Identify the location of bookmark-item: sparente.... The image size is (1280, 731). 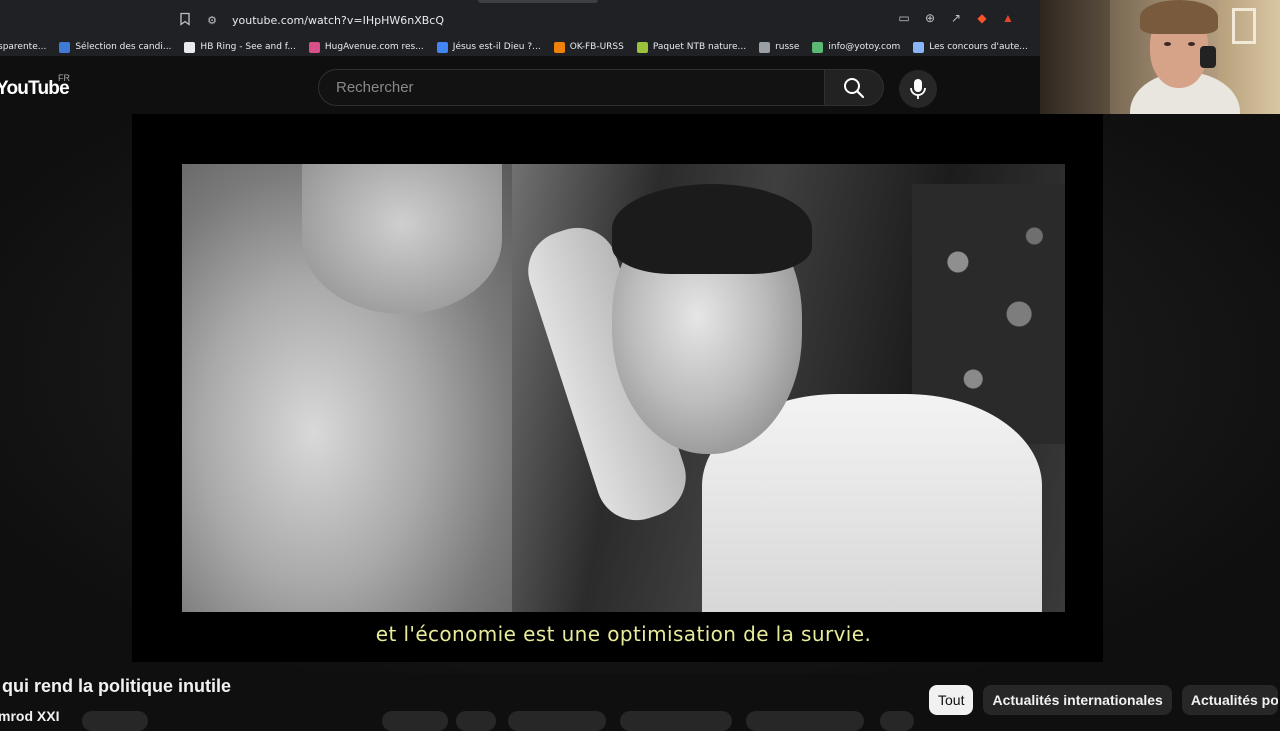
(23, 47).